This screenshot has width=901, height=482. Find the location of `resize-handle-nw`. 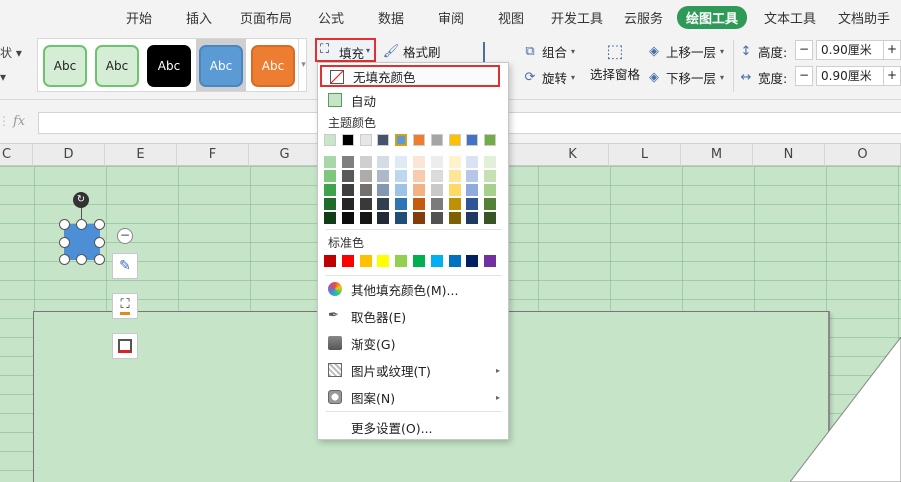

resize-handle-nw is located at coordinates (64, 224).